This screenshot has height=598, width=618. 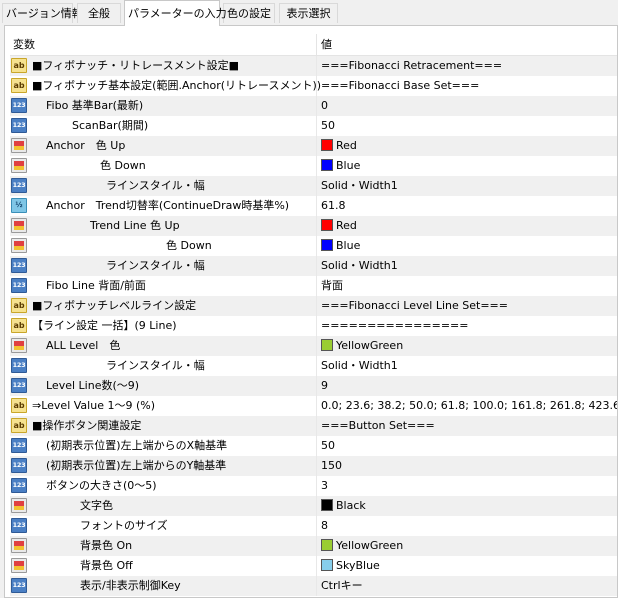 What do you see at coordinates (324, 44) in the screenshot?
I see `column-header-value: 値` at bounding box center [324, 44].